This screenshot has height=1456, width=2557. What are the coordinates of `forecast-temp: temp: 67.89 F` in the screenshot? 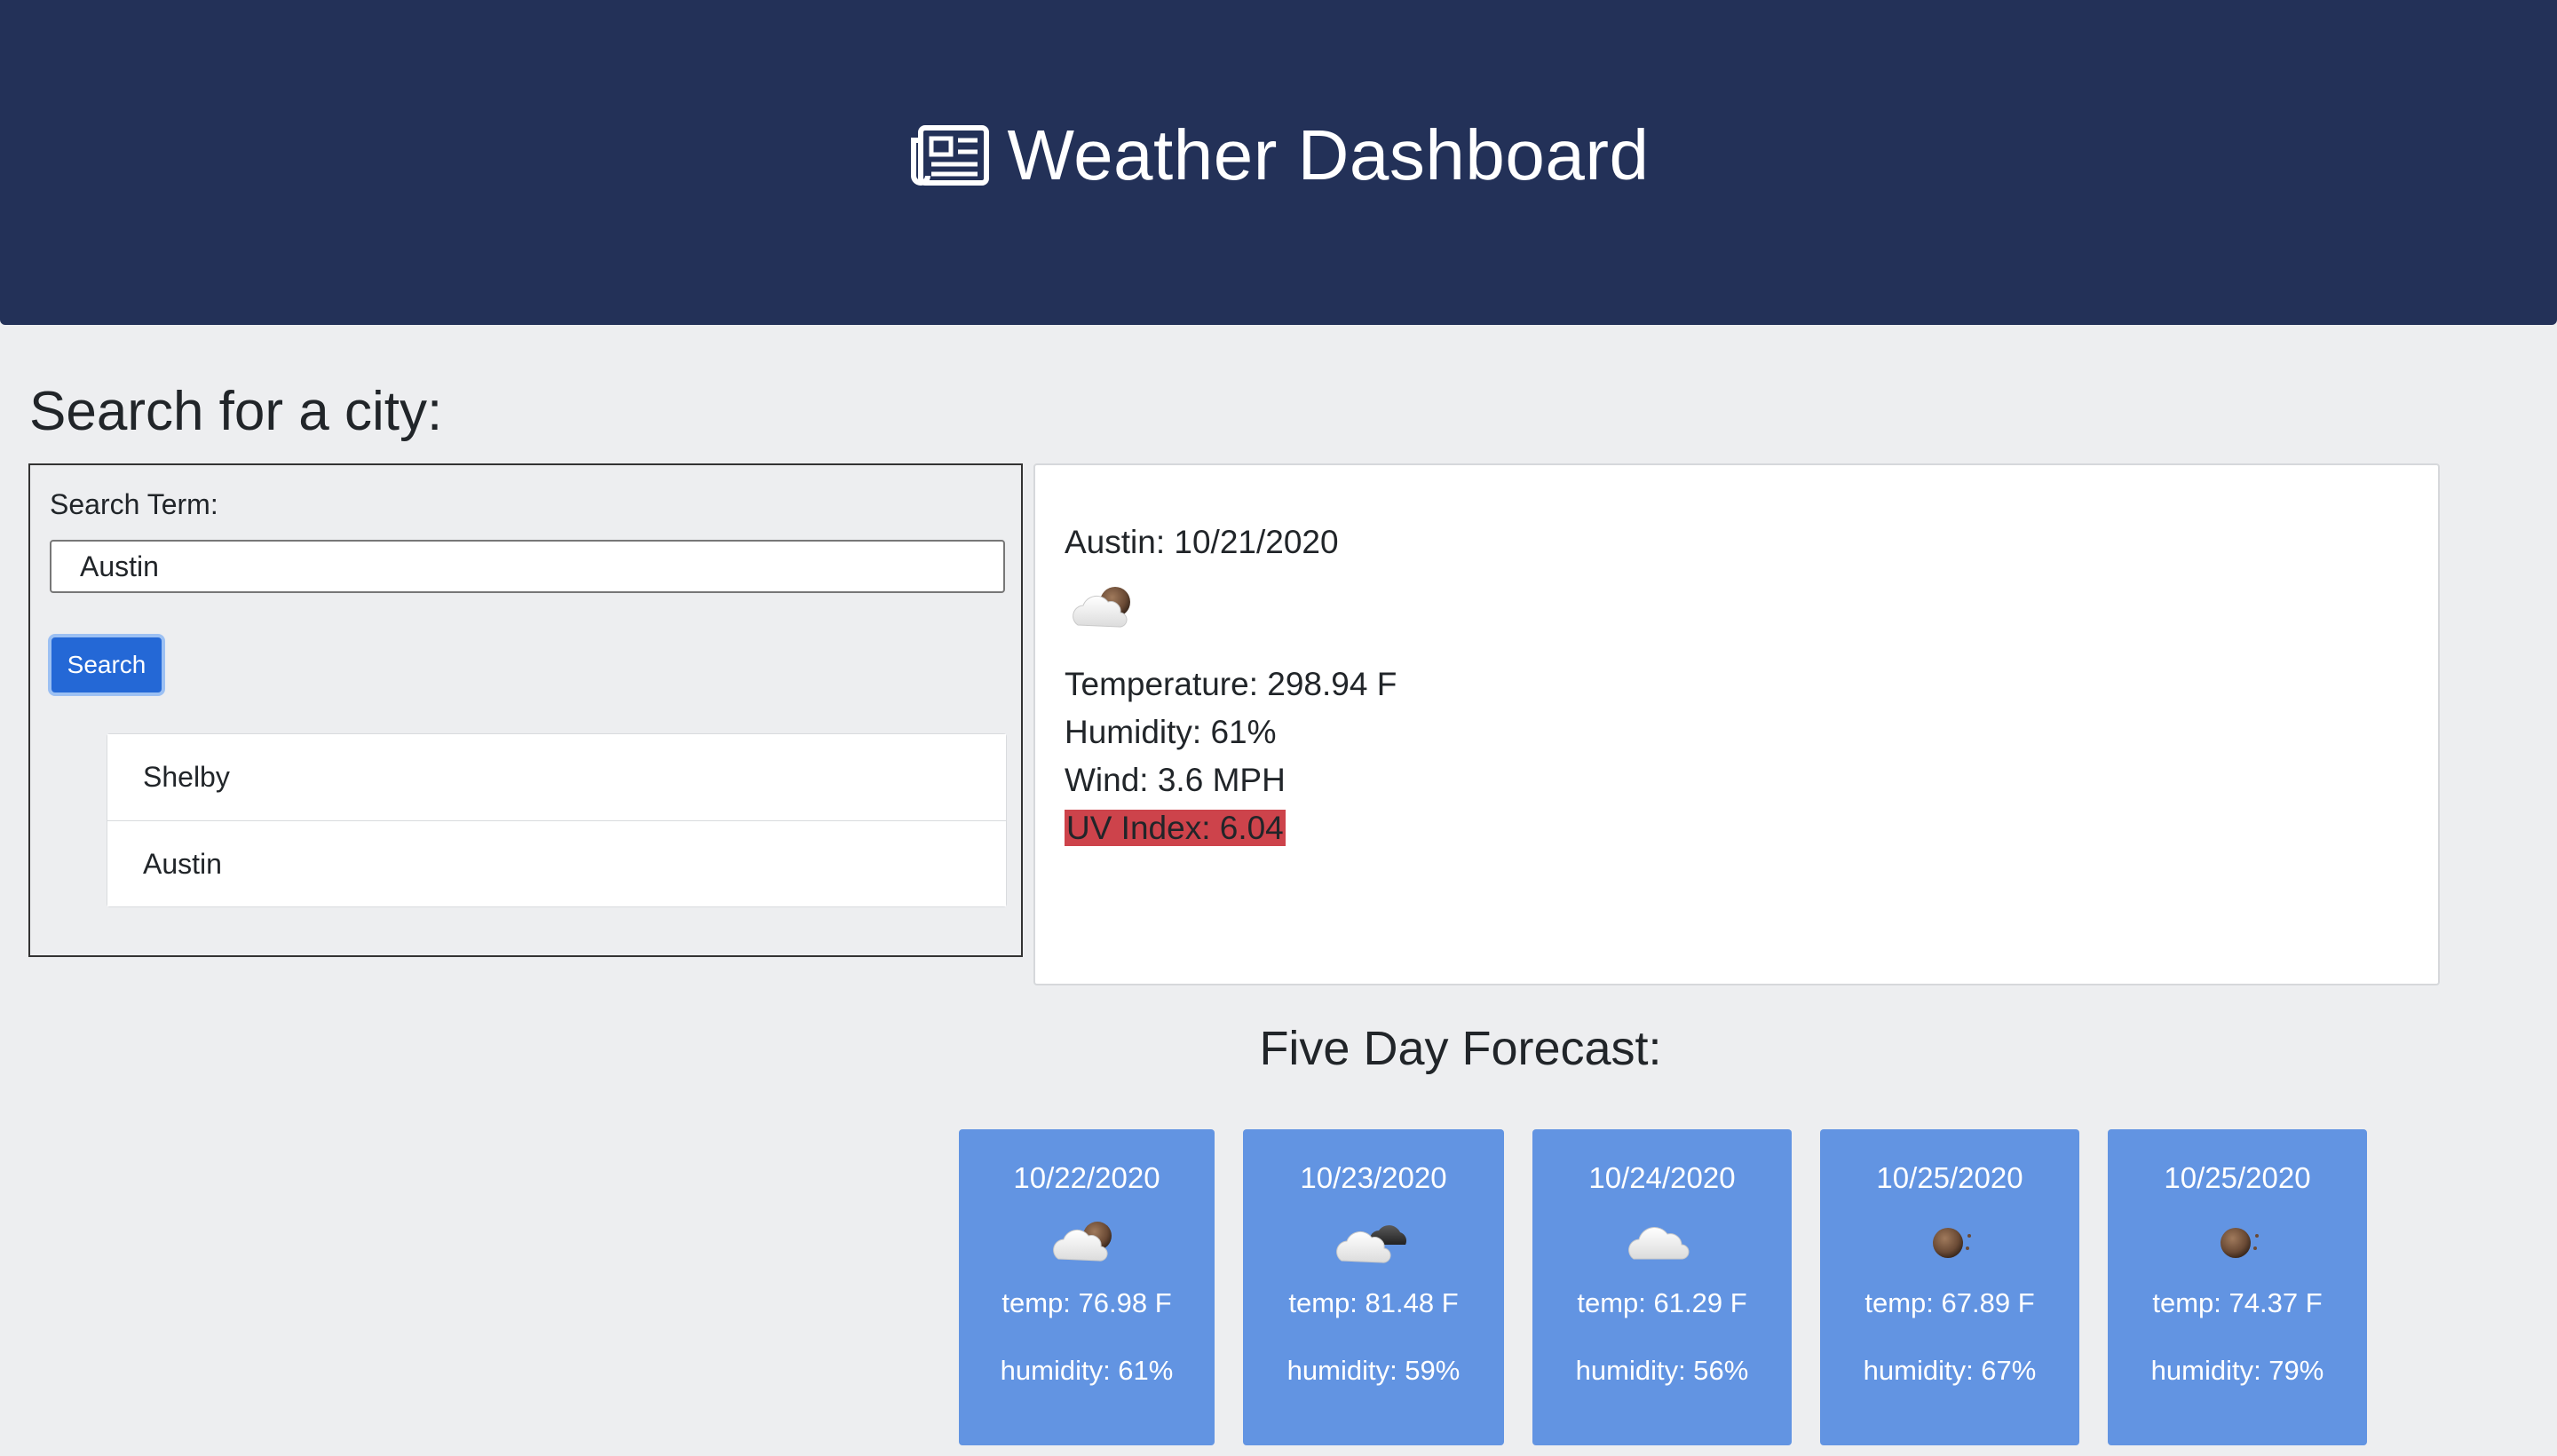 It's located at (1949, 1302).